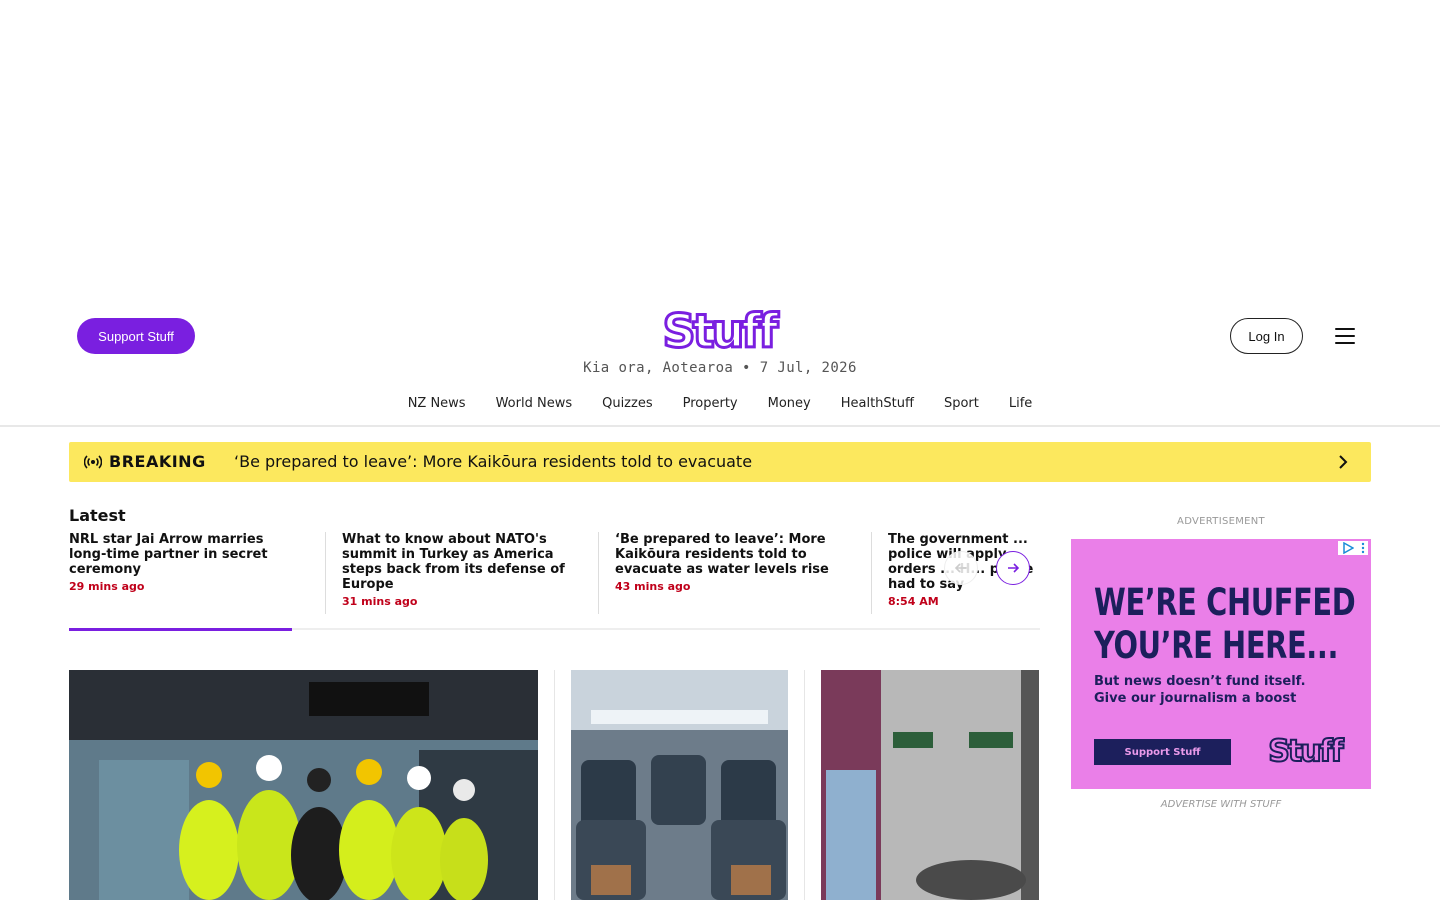 The height and width of the screenshot is (900, 1440). What do you see at coordinates (157, 461) in the screenshot?
I see `breaking-label: BREAKING` at bounding box center [157, 461].